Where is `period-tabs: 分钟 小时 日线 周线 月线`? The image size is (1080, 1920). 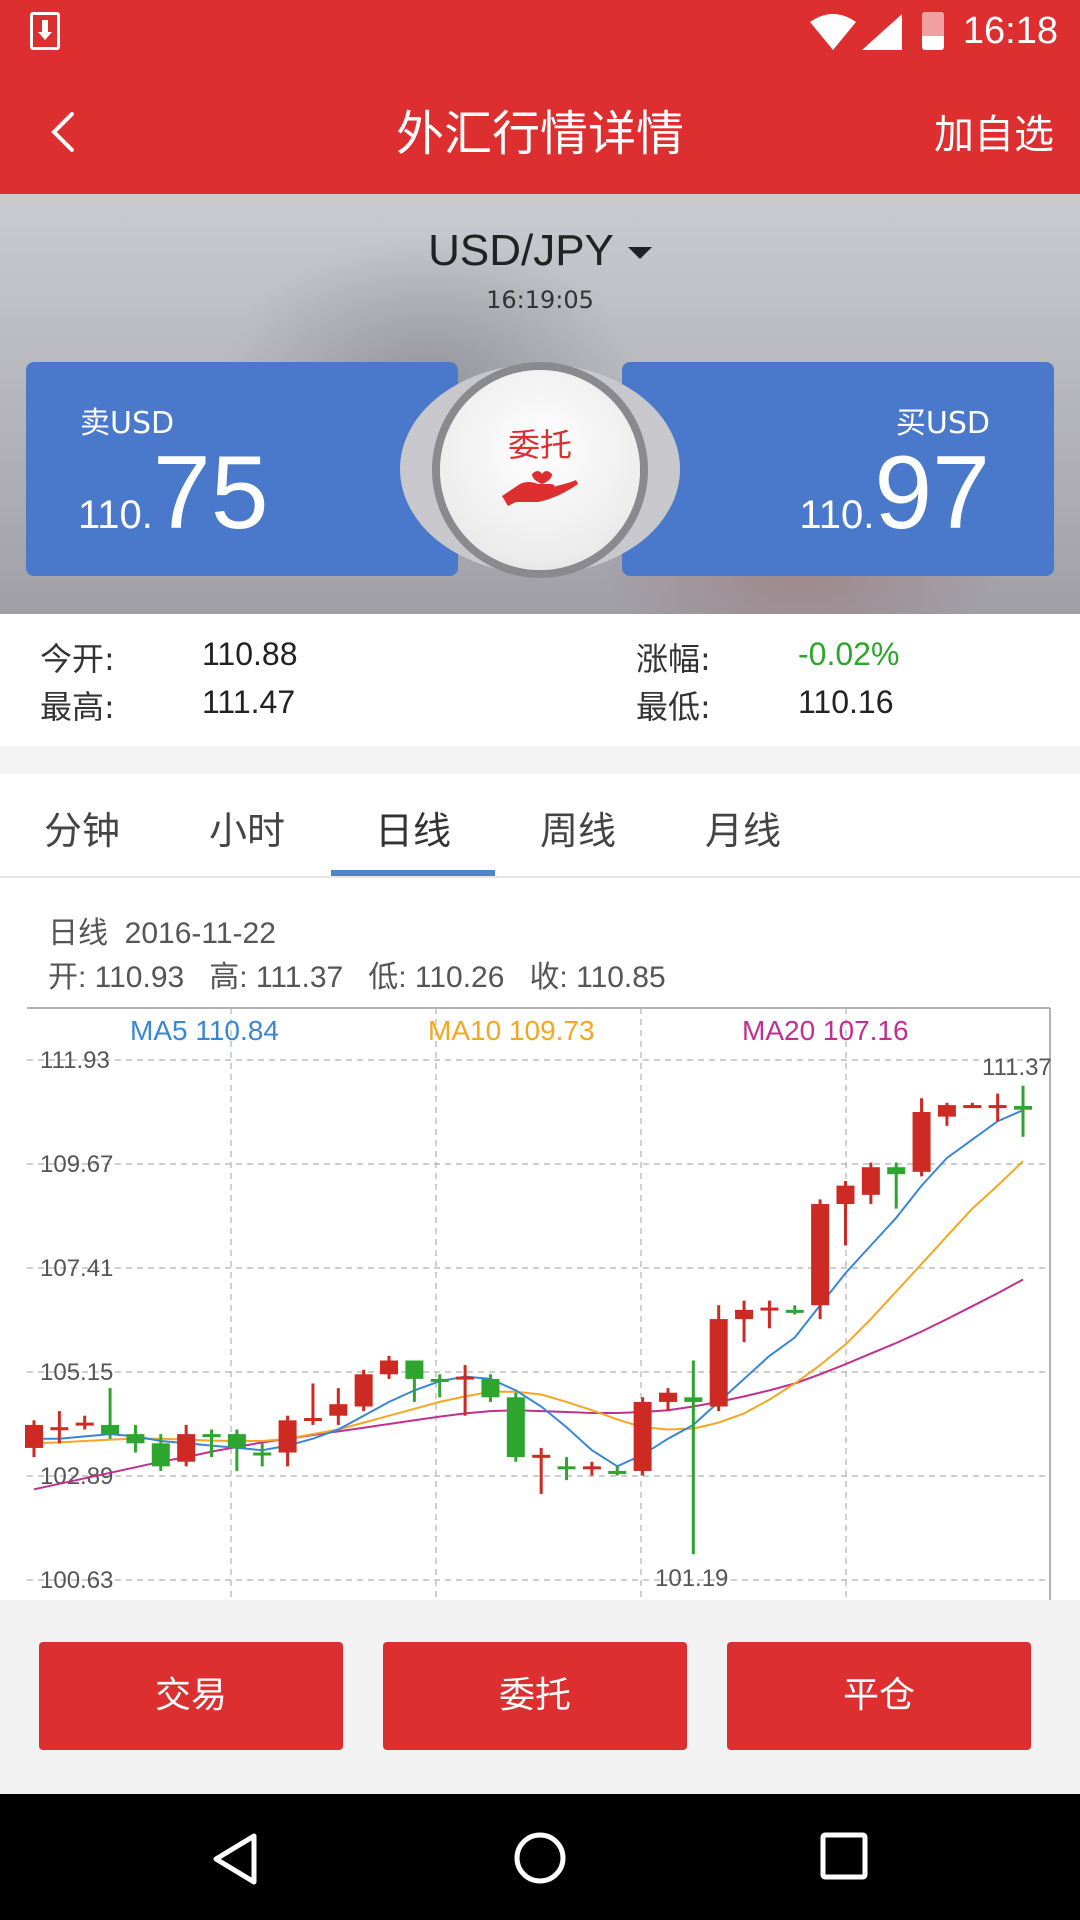
period-tabs: 分钟 小时 日线 周线 月线 is located at coordinates (540, 826).